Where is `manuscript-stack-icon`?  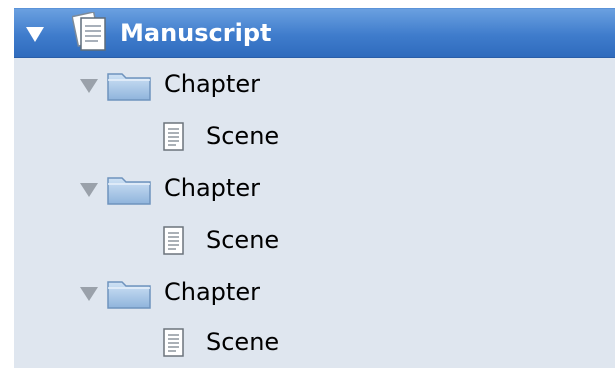
manuscript-stack-icon is located at coordinates (92, 33).